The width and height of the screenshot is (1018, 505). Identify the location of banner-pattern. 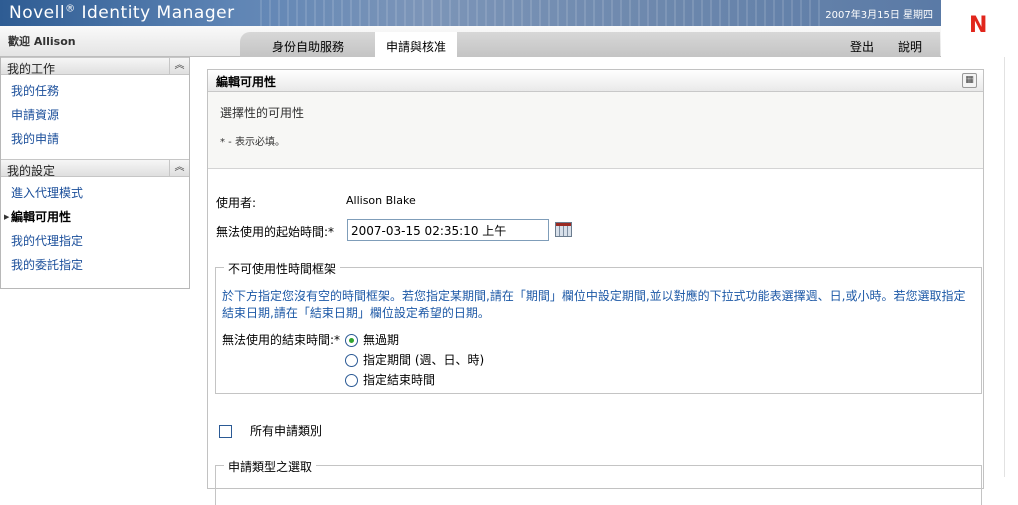
(540, 13).